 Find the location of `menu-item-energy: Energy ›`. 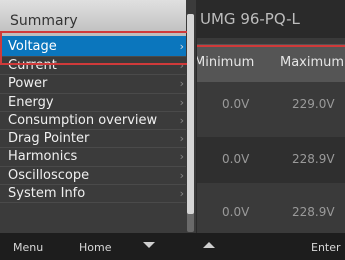

menu-item-energy: Energy › is located at coordinates (93, 103).